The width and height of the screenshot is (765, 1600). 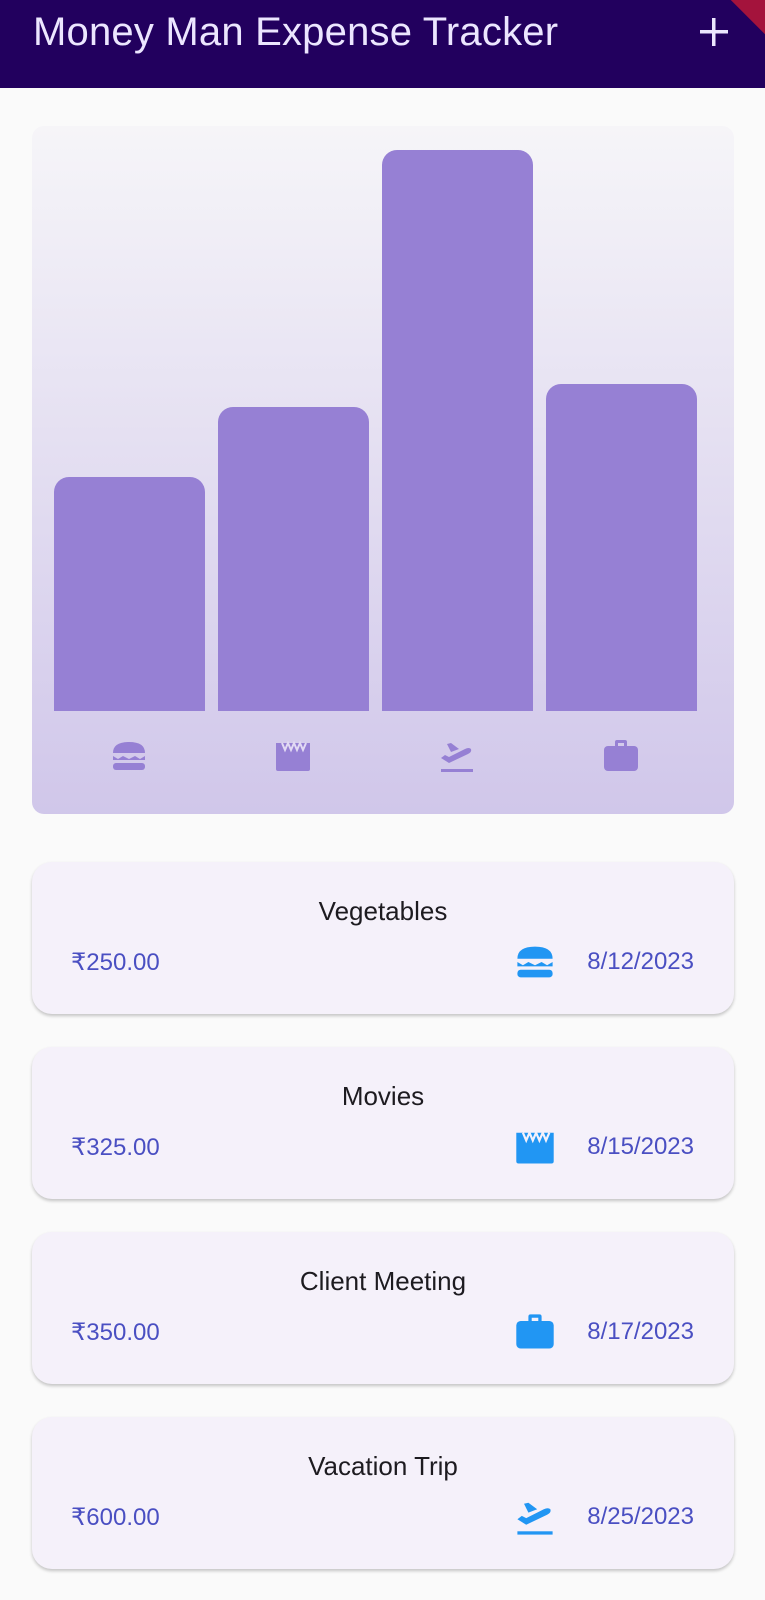 I want to click on expense-title: Vegetables, so click(x=383, y=911).